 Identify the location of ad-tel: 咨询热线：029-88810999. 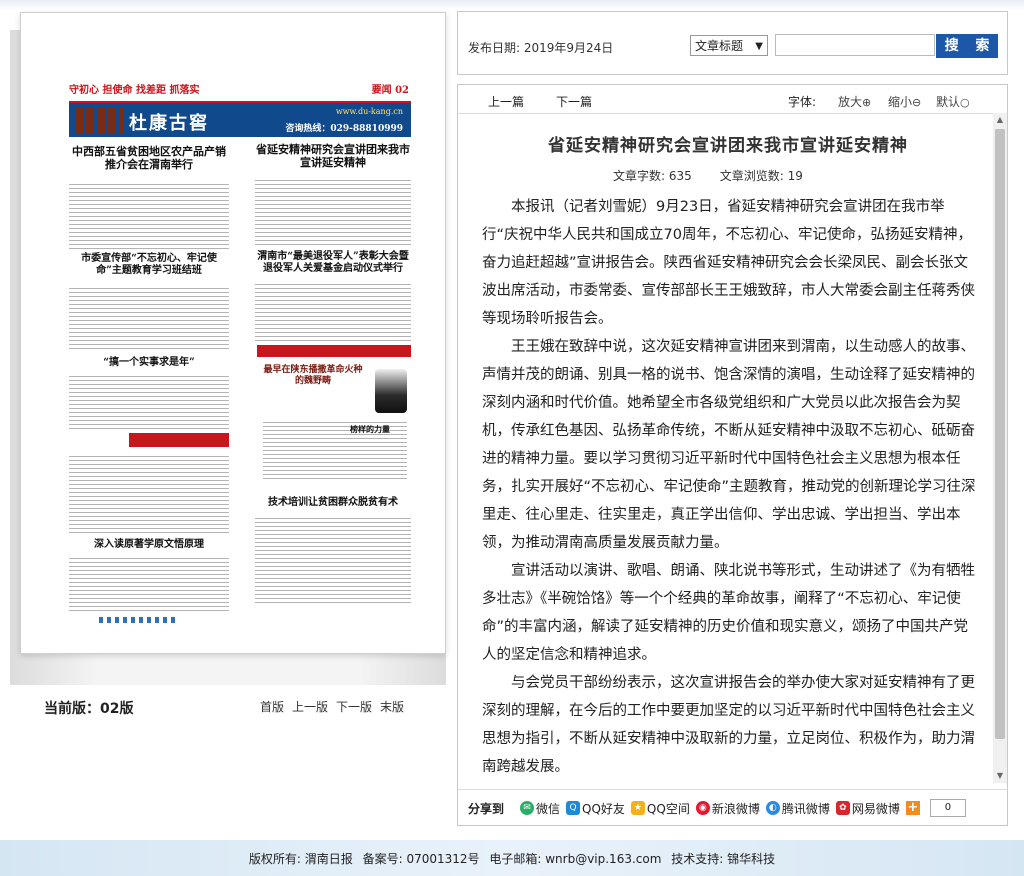
(344, 129).